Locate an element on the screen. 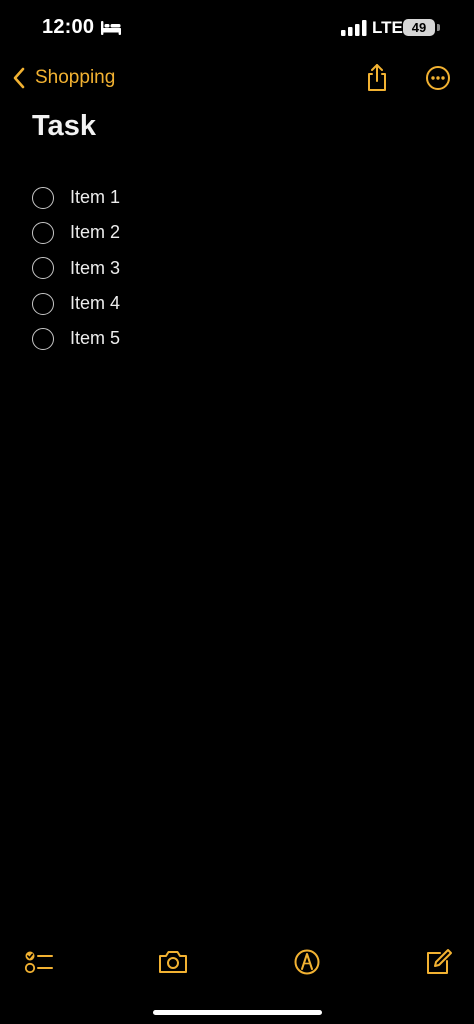 This screenshot has height=1024, width=474. battery-level: 49 is located at coordinates (419, 27).